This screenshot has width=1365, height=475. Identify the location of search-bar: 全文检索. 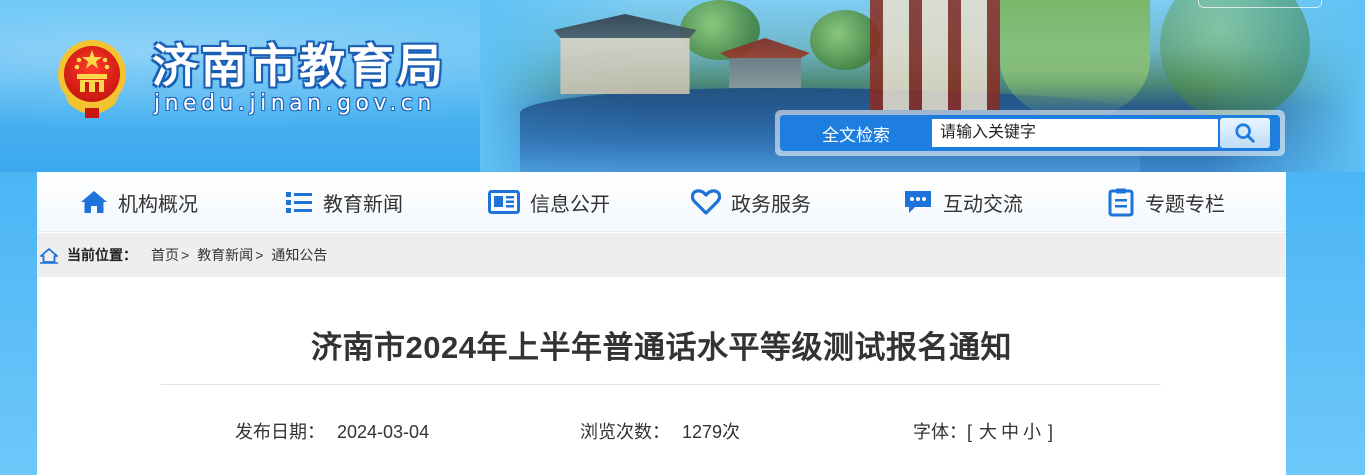
(1030, 133).